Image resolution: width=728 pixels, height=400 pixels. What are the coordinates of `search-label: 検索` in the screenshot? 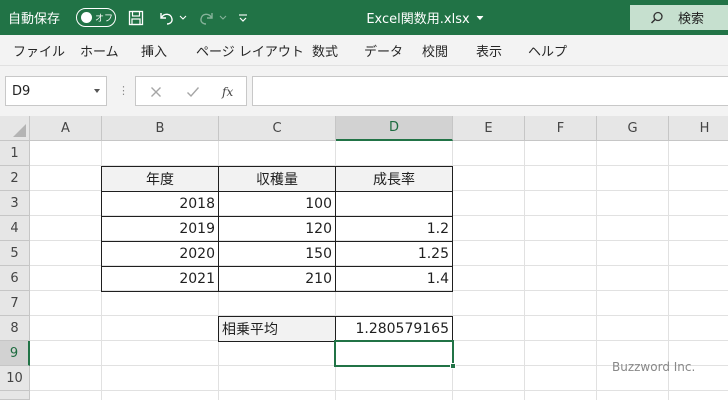 It's located at (691, 19).